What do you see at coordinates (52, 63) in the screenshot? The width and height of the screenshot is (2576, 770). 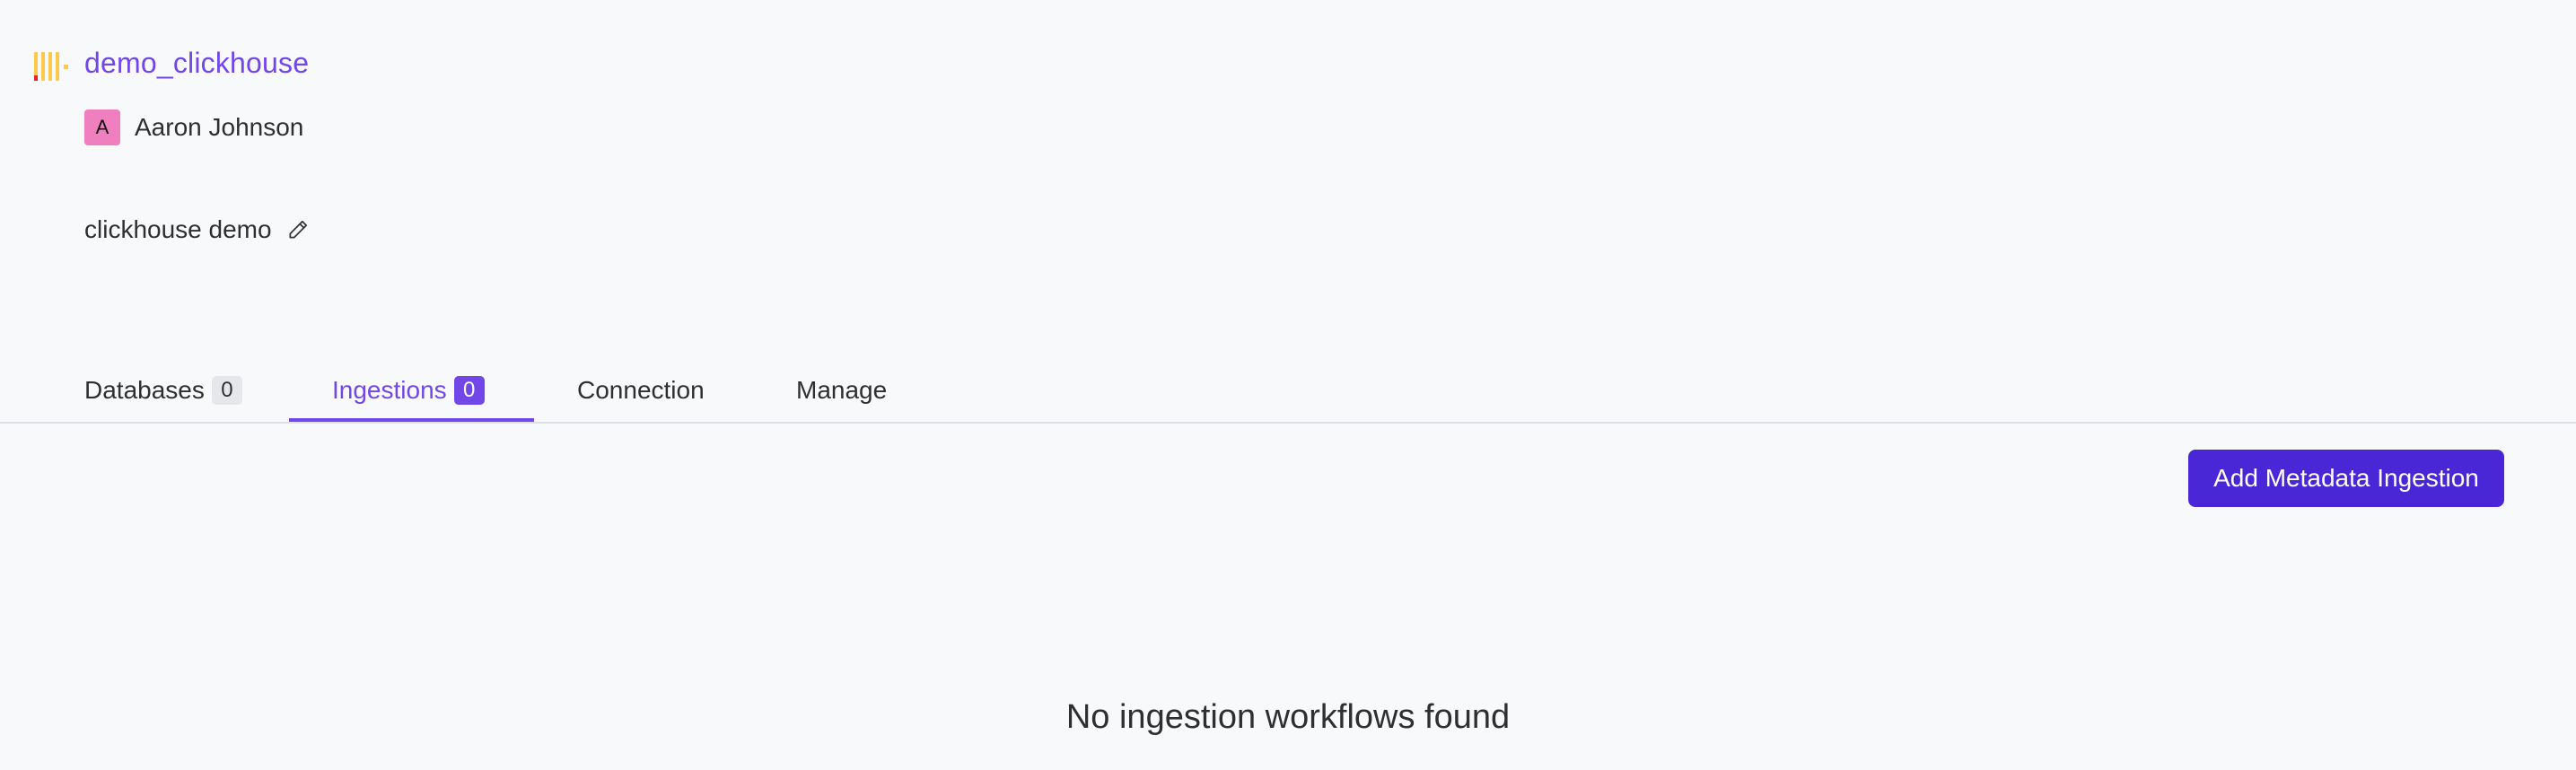 I see `clickhouse-logo-icon` at bounding box center [52, 63].